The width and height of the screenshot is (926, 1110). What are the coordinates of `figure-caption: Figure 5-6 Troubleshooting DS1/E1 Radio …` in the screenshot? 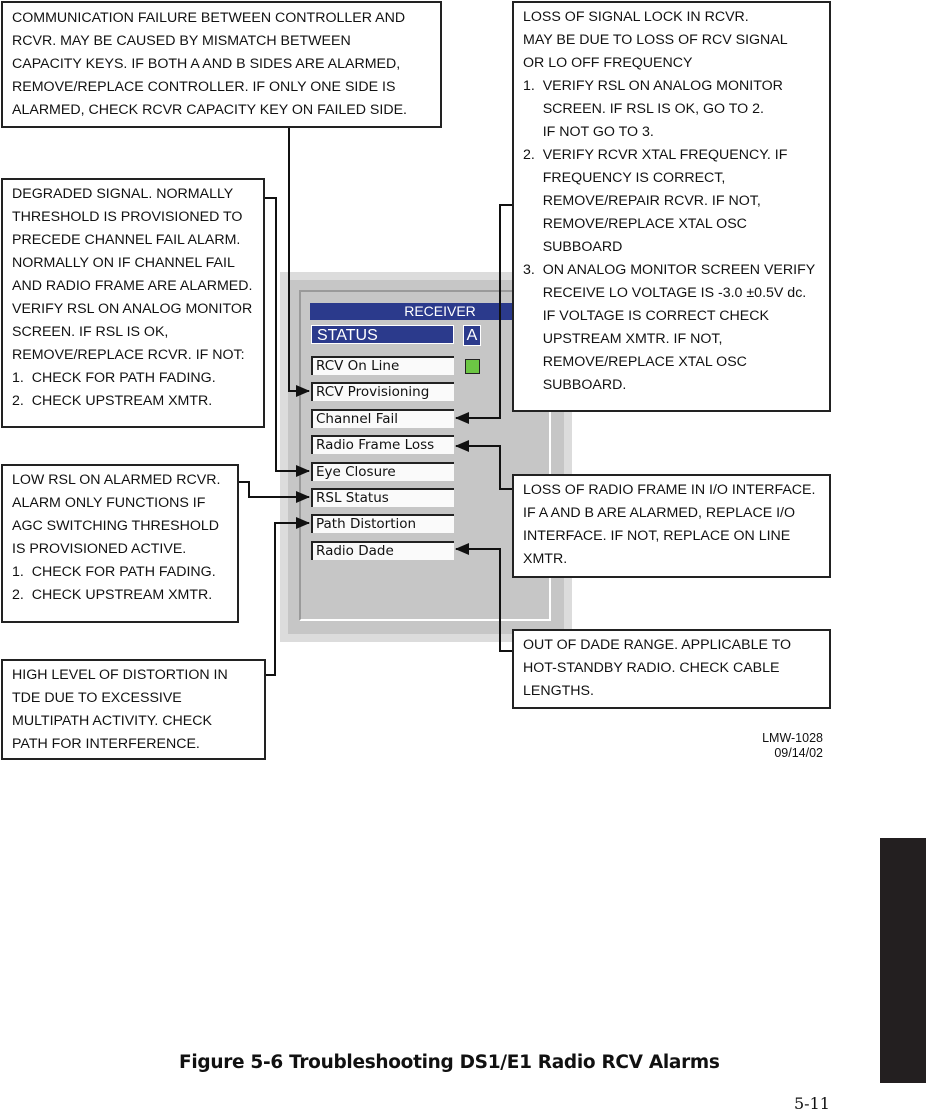 It's located at (449, 1062).